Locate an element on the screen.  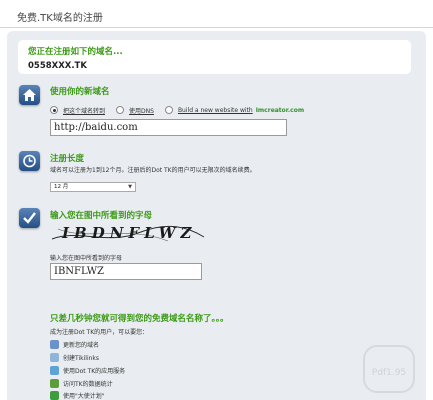
benefit-item: 使用"大使计划" is located at coordinates (77, 395).